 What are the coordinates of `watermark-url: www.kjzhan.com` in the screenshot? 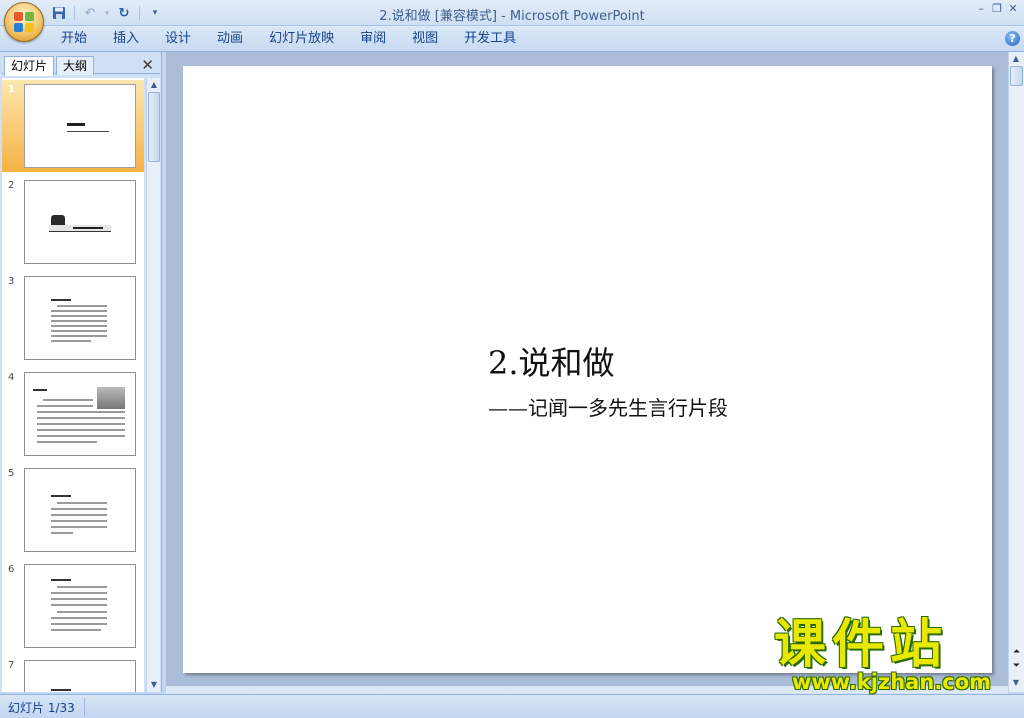 It's located at (892, 682).